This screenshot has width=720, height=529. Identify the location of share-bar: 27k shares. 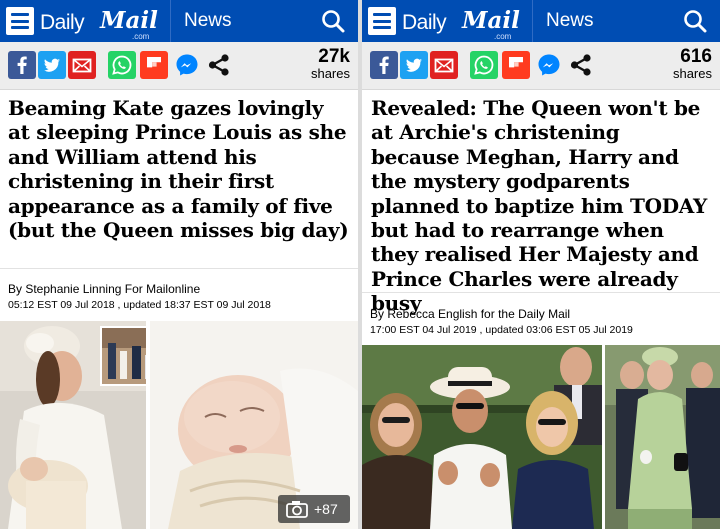
(179, 66).